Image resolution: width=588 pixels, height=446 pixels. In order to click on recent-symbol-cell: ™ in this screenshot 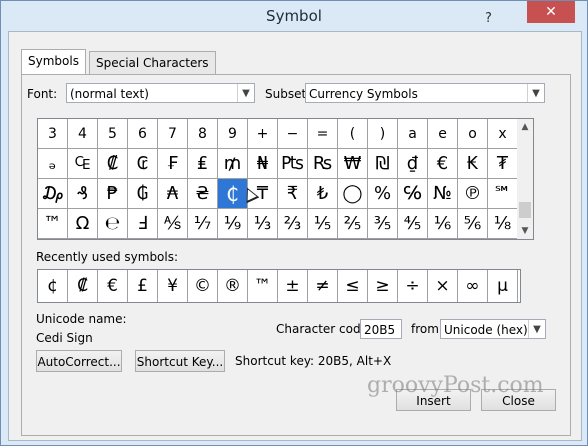, I will do `click(263, 286)`.